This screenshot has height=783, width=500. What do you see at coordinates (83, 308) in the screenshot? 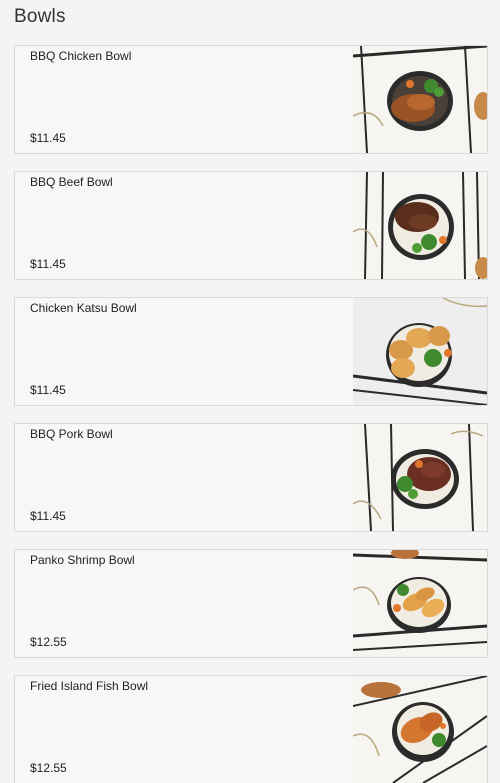
I see `item-name: Chicken Katsu Bowl` at bounding box center [83, 308].